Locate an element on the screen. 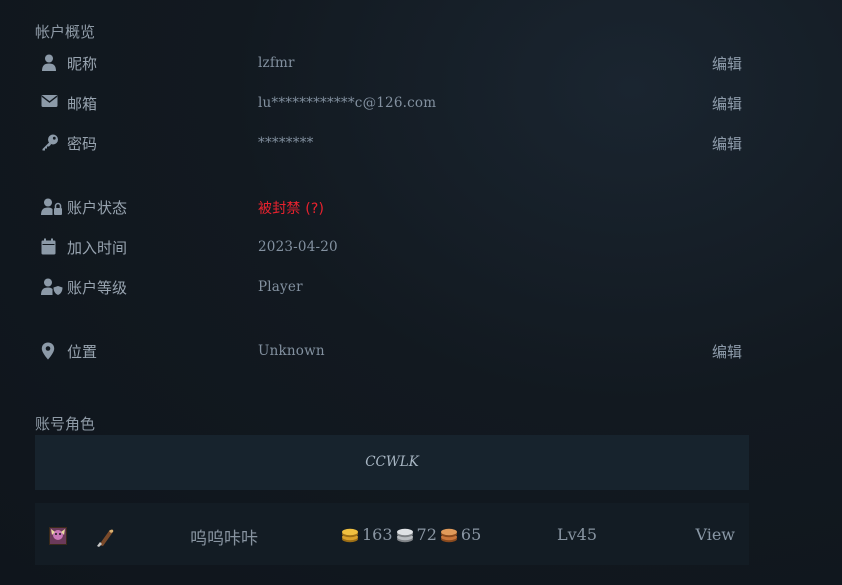 This screenshot has height=585, width=842. edit-location-button: 编辑 is located at coordinates (727, 351).